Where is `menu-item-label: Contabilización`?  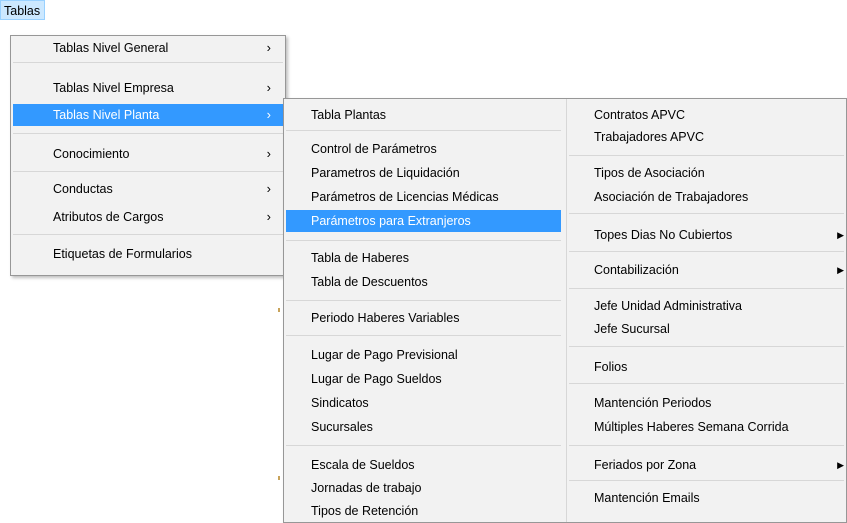
menu-item-label: Contabilización is located at coordinates (636, 270).